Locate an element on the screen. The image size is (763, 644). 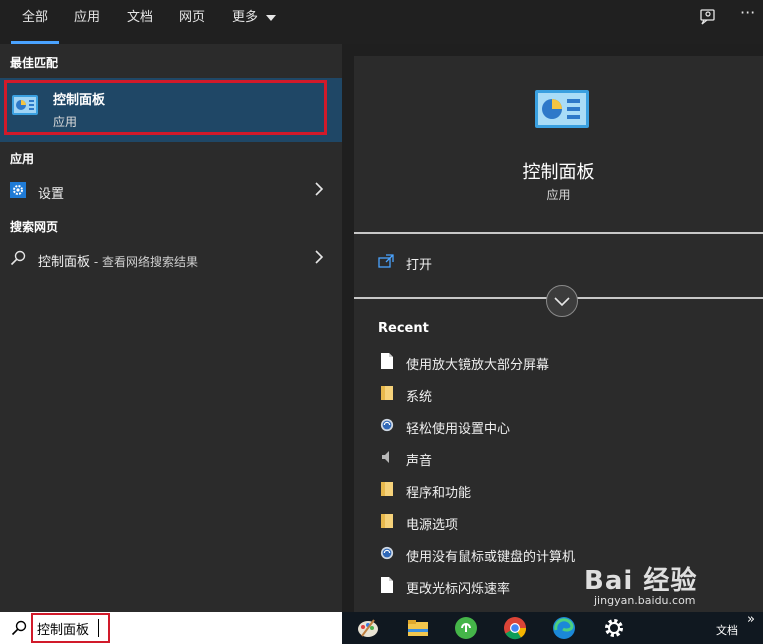
tab-more-label: 更多 is located at coordinates (245, 17).